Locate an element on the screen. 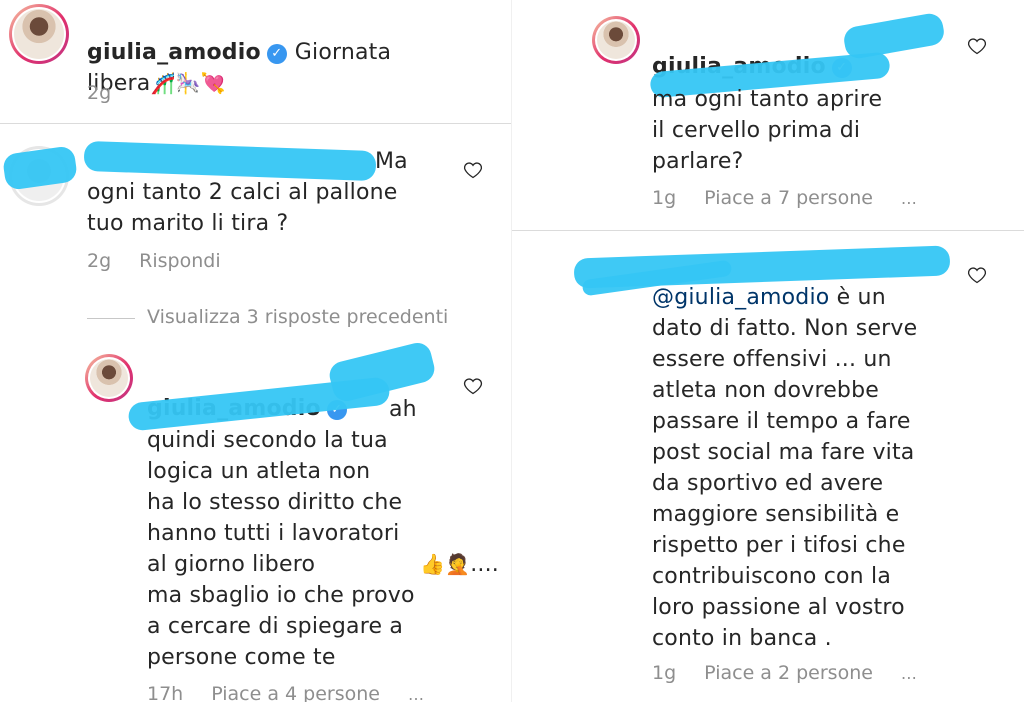  post-meta: 2g is located at coordinates (113, 93).